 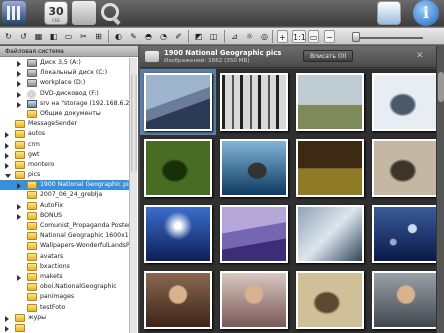 I want to click on tree-item: autos, so click(x=65, y=134).